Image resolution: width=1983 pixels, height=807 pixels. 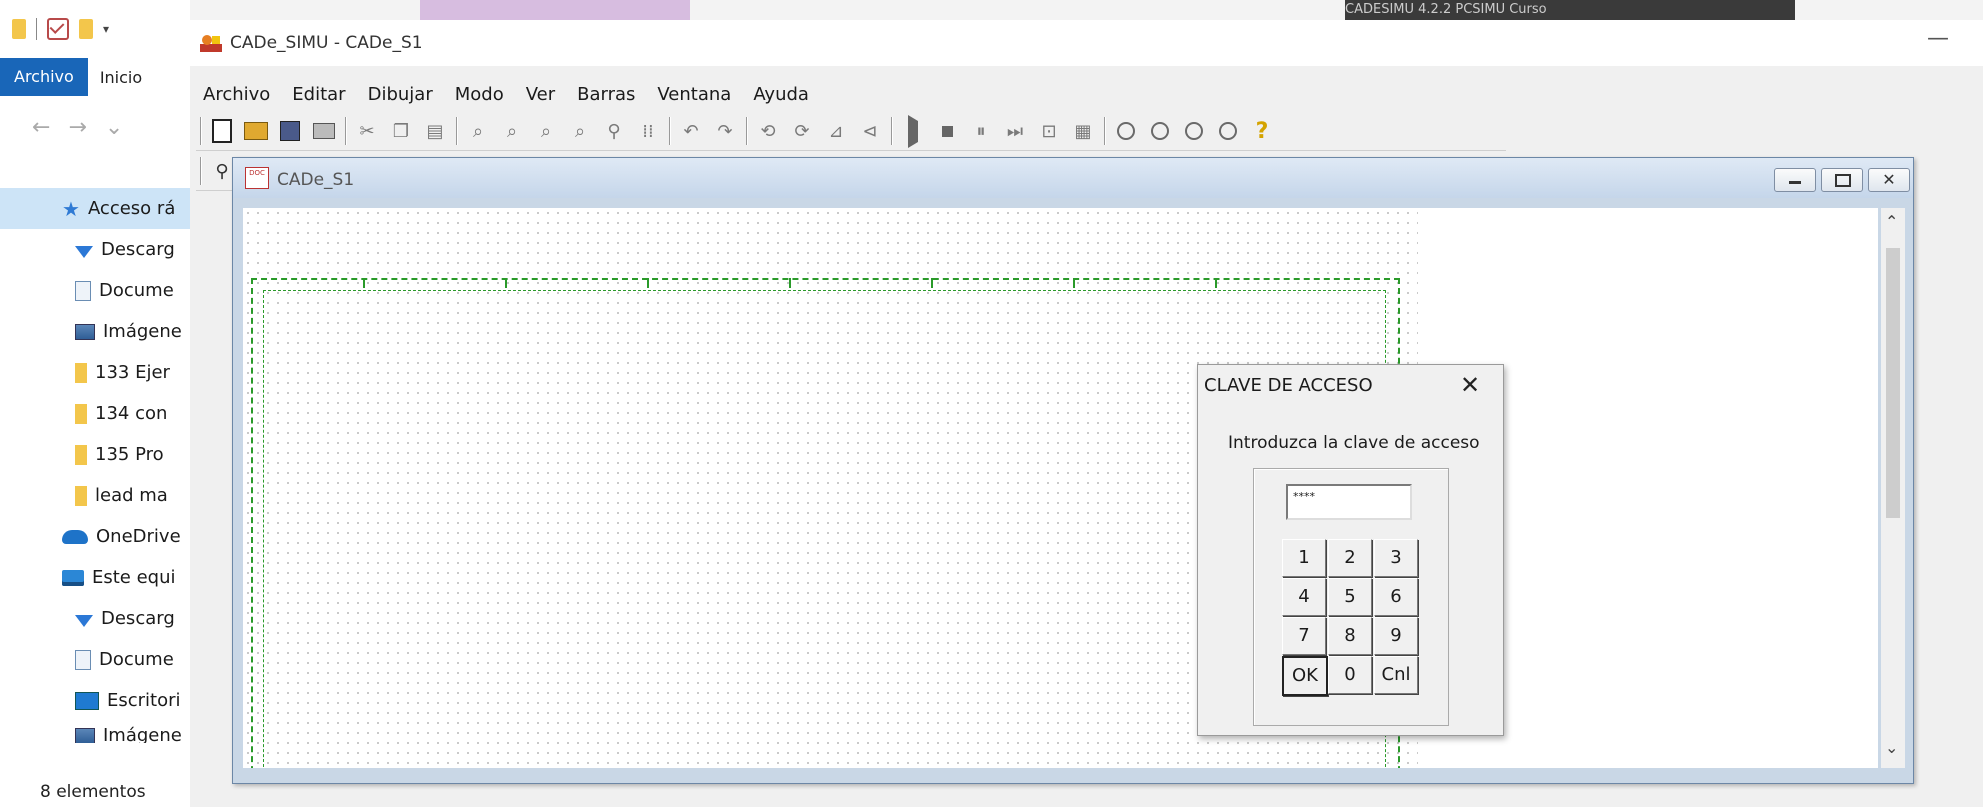 I want to click on zoom-in-button, so click(x=1126, y=131).